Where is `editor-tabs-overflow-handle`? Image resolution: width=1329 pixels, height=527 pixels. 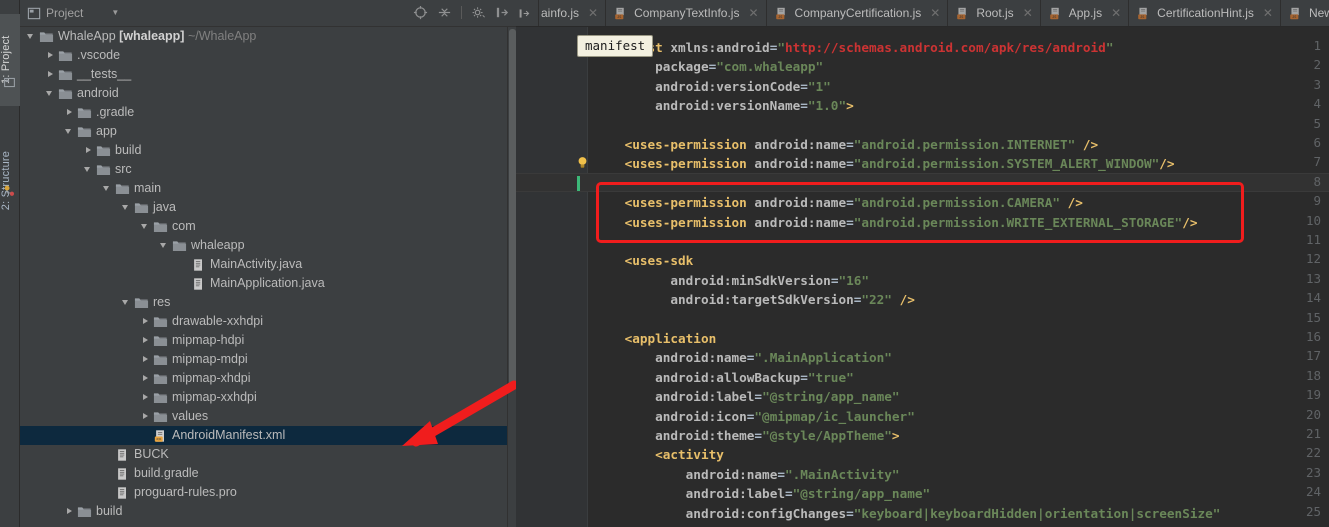
editor-tabs-overflow-handle is located at coordinates (527, 13).